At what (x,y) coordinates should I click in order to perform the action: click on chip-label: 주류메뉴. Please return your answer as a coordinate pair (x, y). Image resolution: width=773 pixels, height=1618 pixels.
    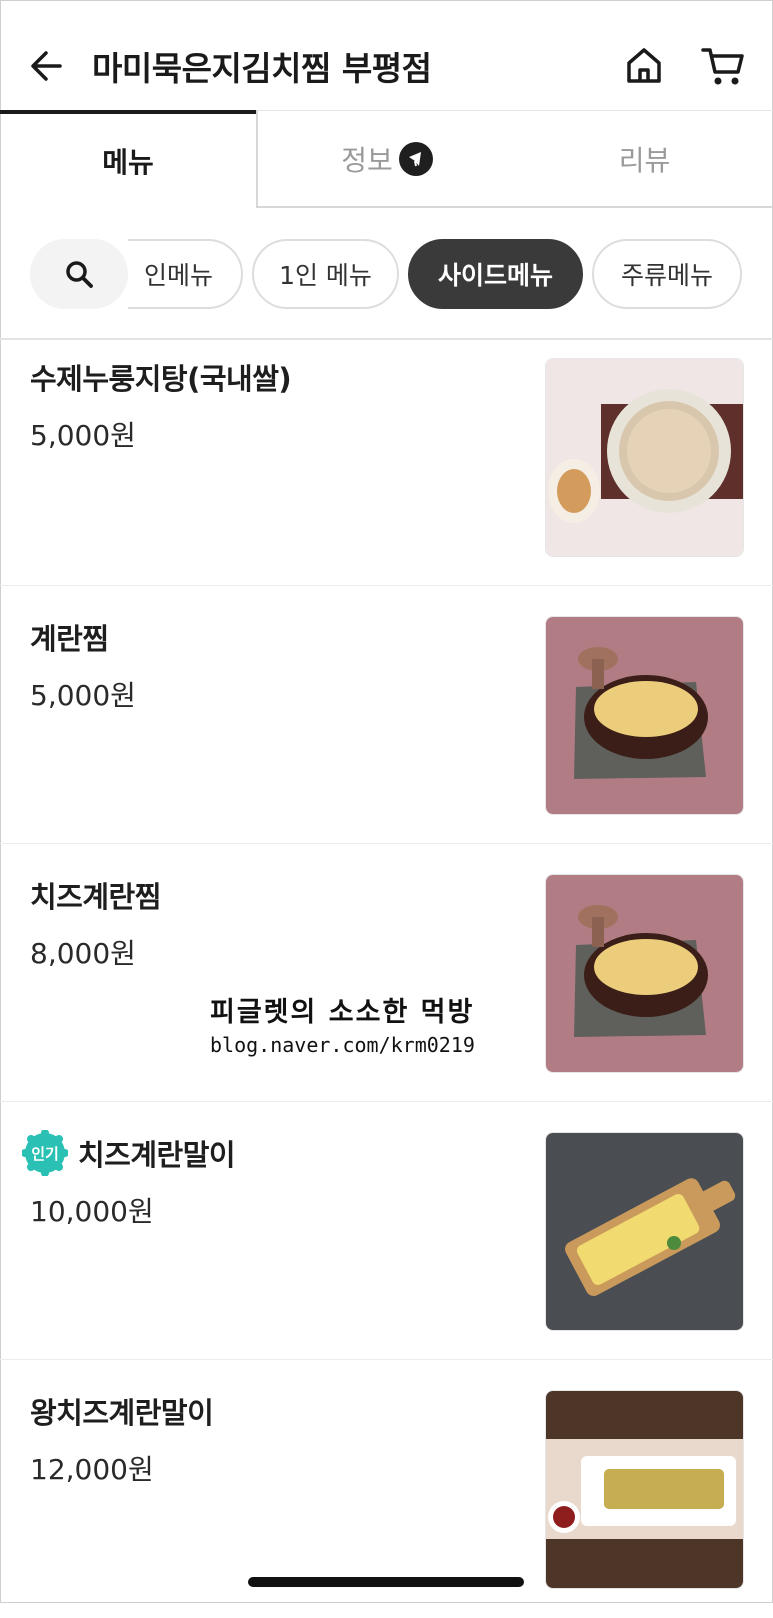
    Looking at the image, I should click on (666, 275).